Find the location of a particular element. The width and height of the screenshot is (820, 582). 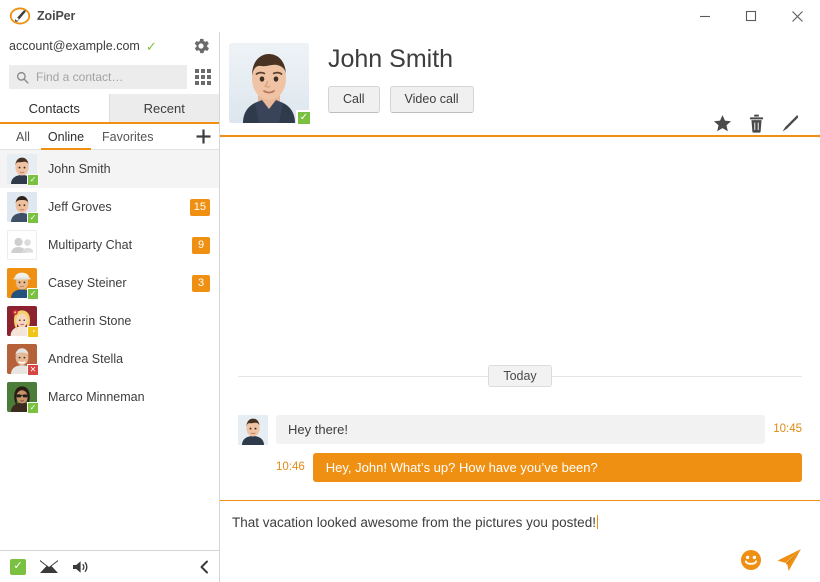

trash-icon is located at coordinates (756, 123).